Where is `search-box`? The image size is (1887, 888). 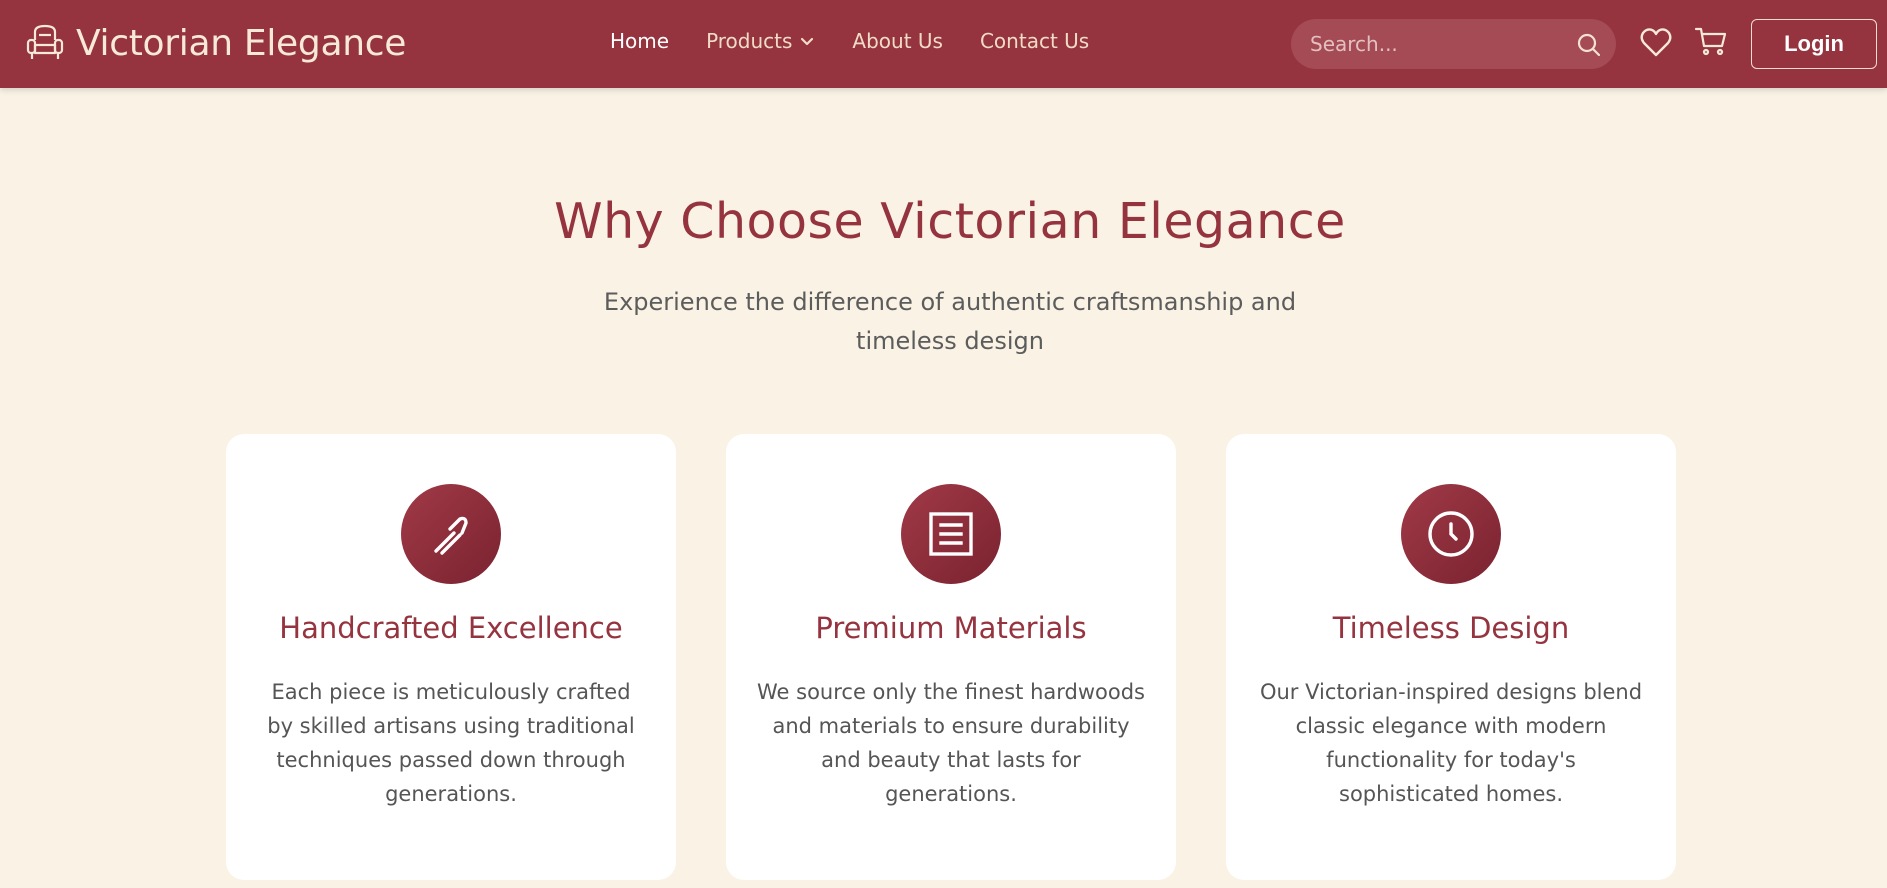 search-box is located at coordinates (1453, 44).